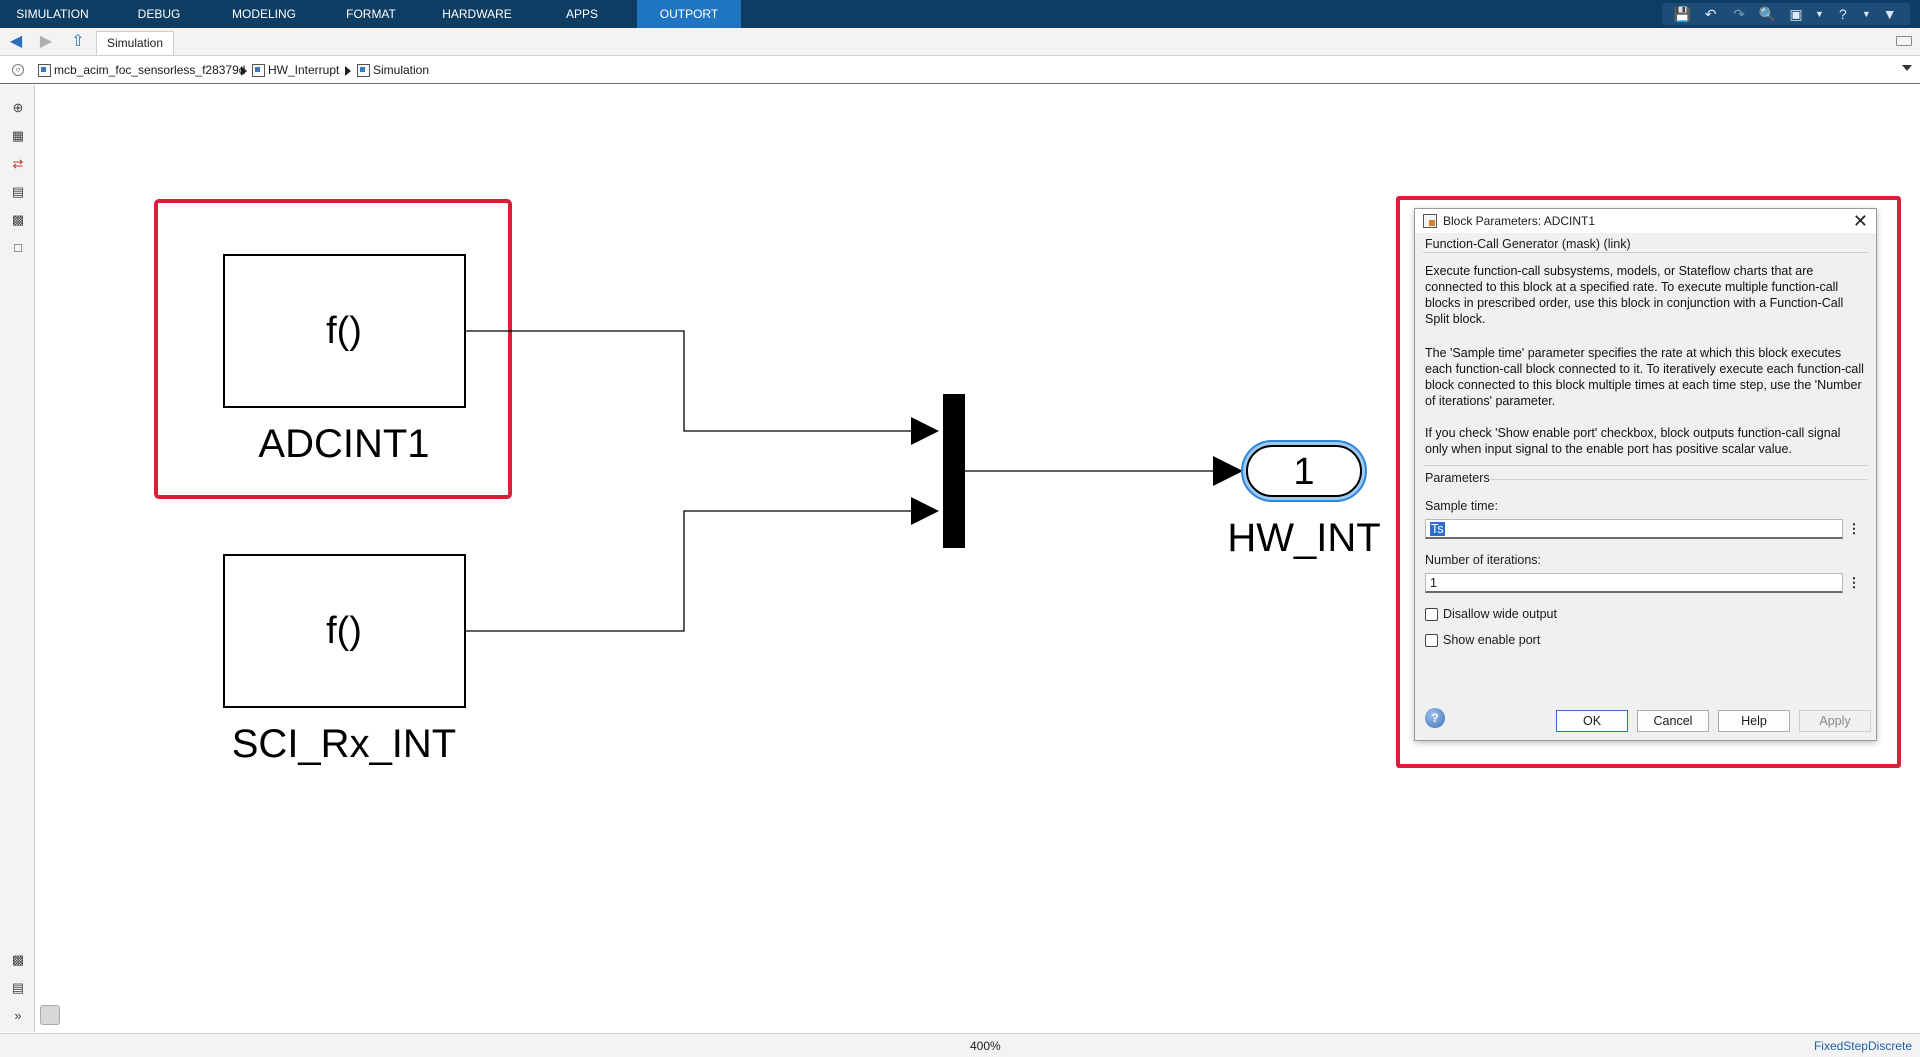 The width and height of the screenshot is (1920, 1057). What do you see at coordinates (1592, 721) in the screenshot?
I see `ok-button: OK` at bounding box center [1592, 721].